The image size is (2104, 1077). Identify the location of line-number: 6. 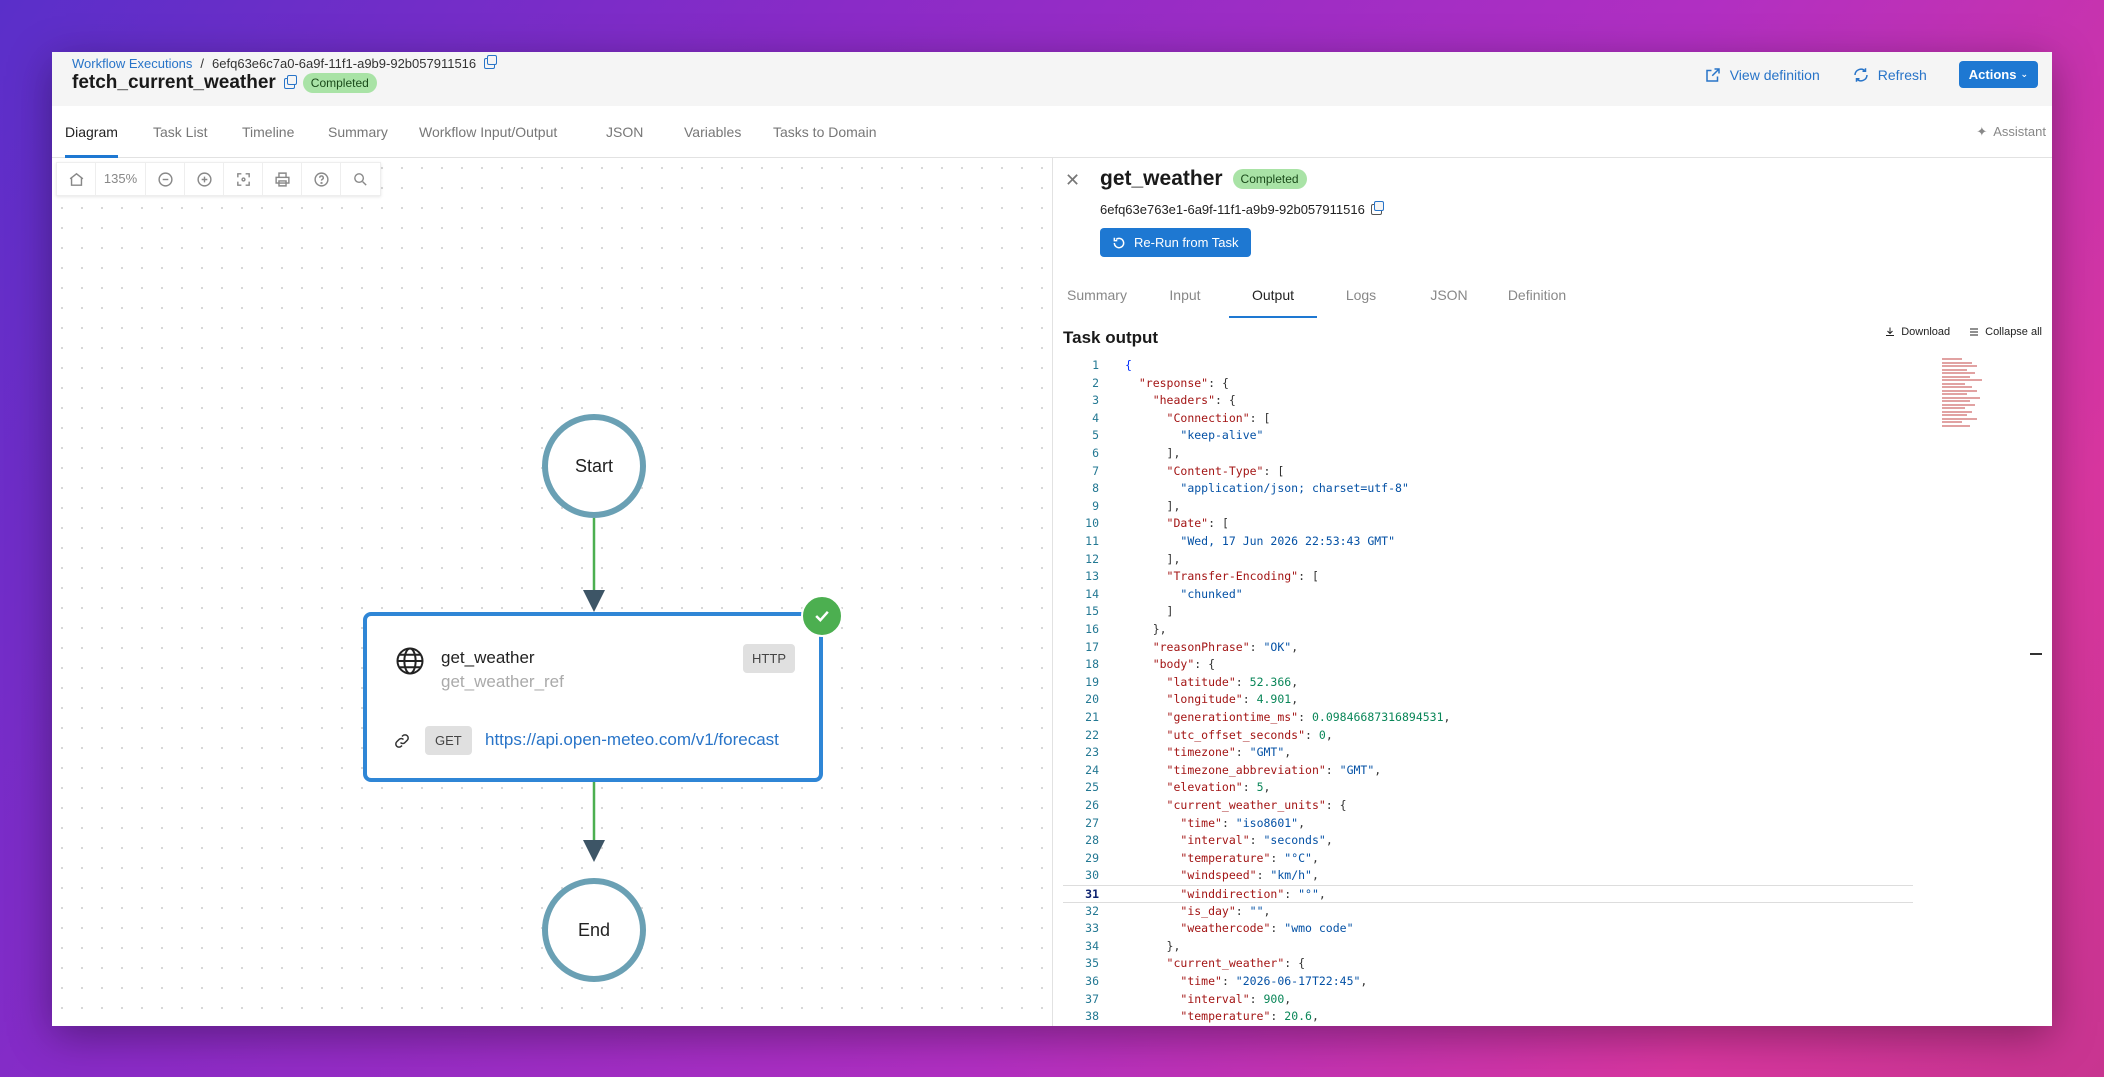
(1095, 453).